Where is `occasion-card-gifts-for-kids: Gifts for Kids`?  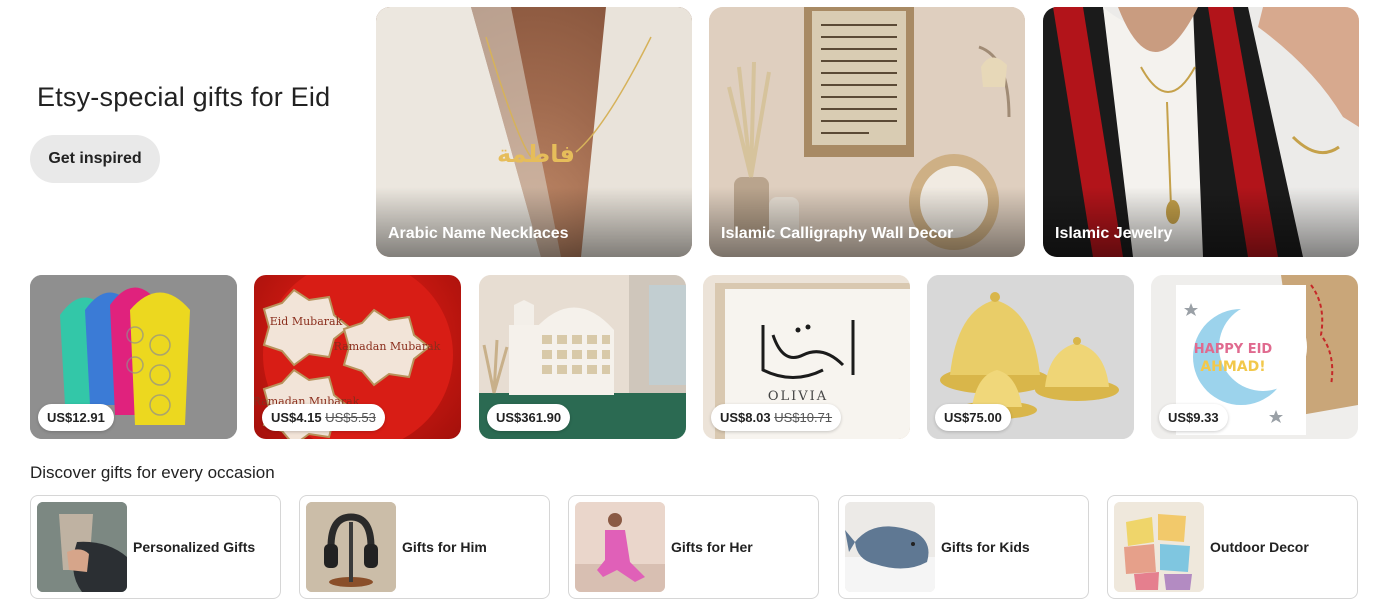 occasion-card-gifts-for-kids: Gifts for Kids is located at coordinates (963, 547).